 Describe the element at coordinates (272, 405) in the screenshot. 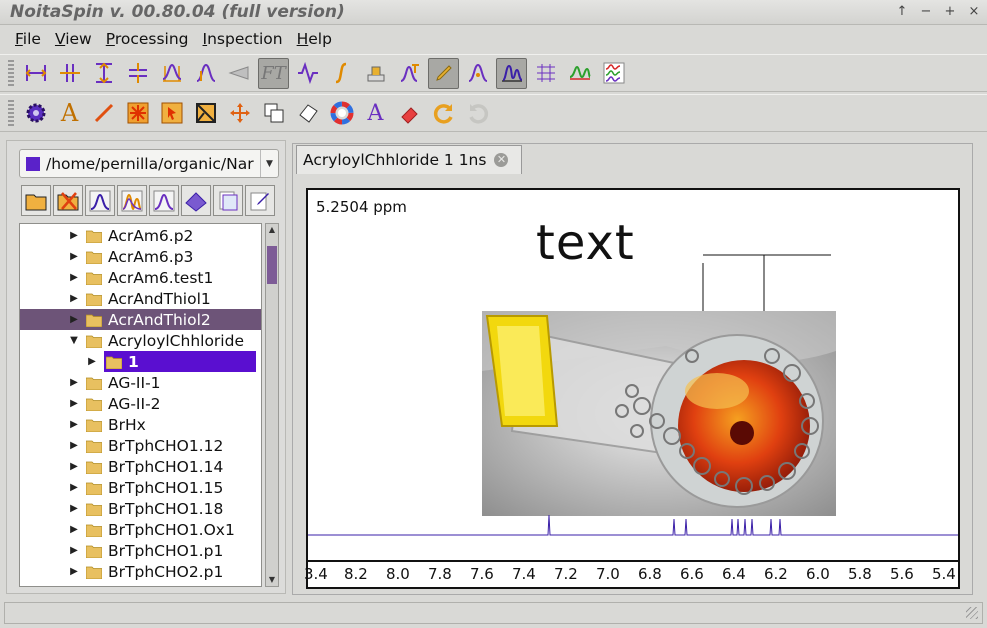

I see `tree-scrollbar: ▲ ▼` at that location.